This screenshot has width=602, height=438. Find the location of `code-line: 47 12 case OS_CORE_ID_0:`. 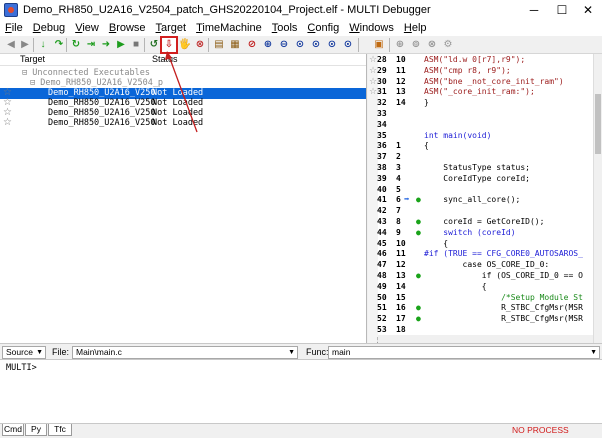

code-line: 47 12 case OS_CORE_ID_0: is located at coordinates (483, 265).